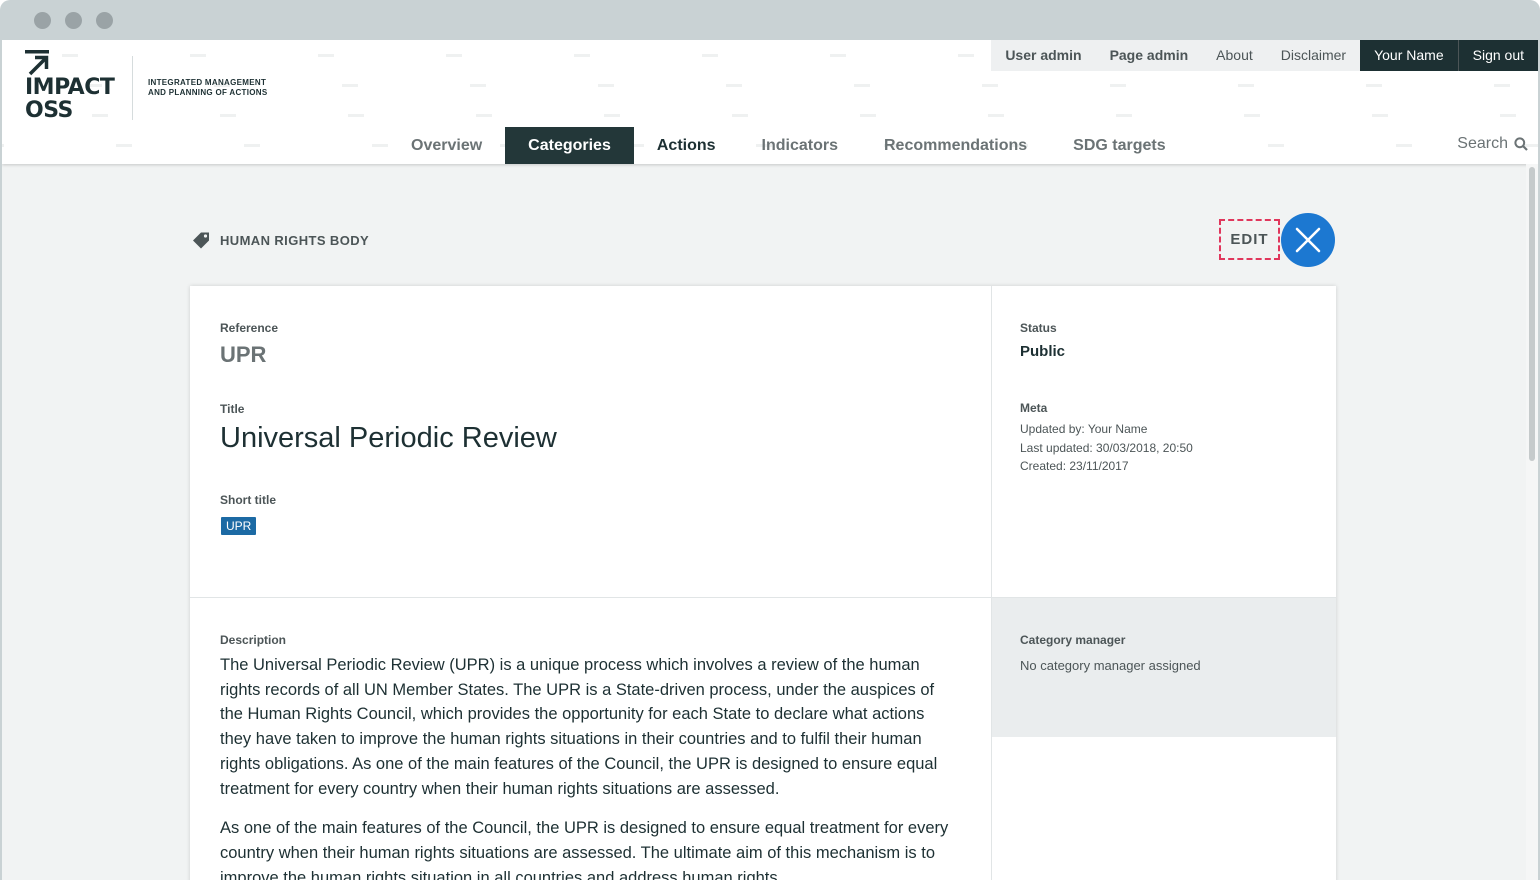 The height and width of the screenshot is (880, 1540). I want to click on logo-divider, so click(132, 88).